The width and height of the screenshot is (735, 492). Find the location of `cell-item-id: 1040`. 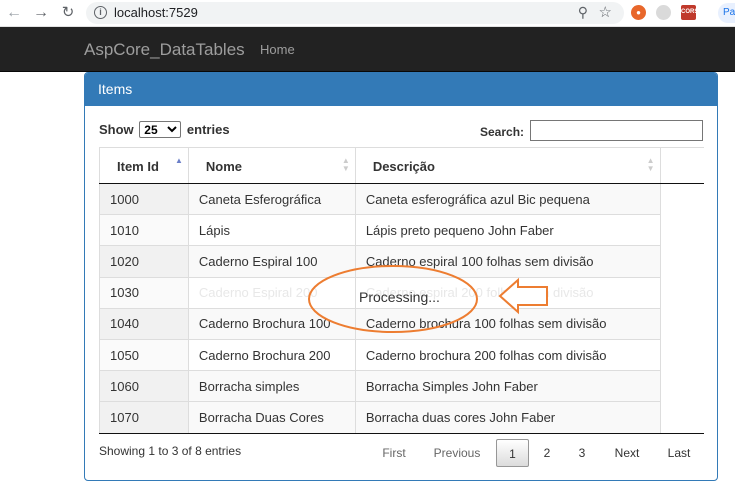

cell-item-id: 1040 is located at coordinates (144, 324).